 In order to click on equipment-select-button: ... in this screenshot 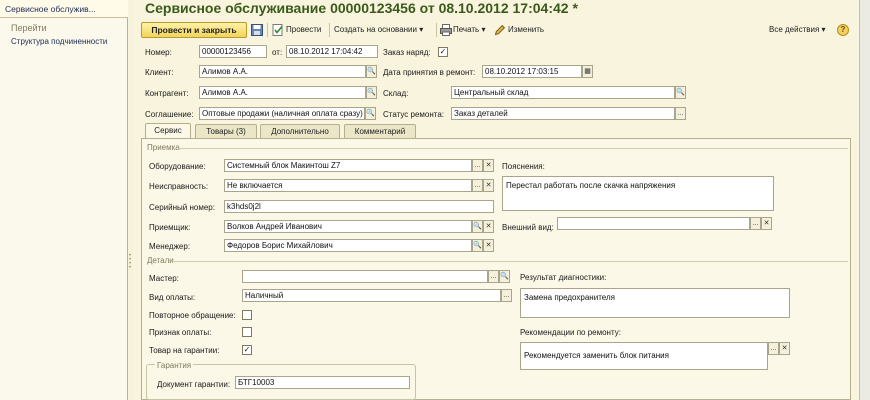, I will do `click(477, 165)`.